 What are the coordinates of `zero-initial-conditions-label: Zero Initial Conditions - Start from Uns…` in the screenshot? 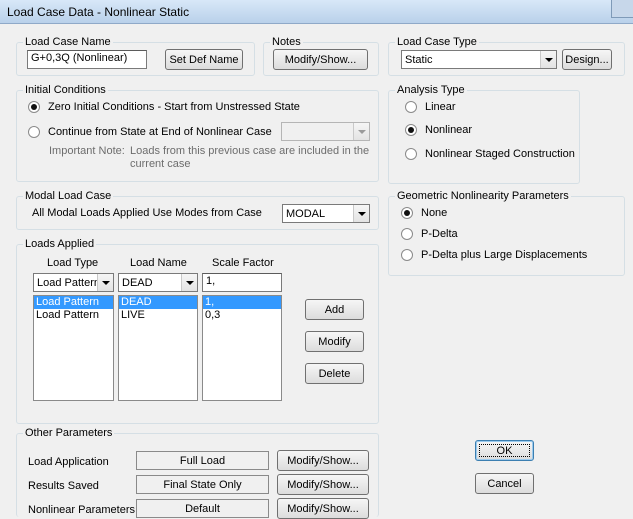 It's located at (174, 107).